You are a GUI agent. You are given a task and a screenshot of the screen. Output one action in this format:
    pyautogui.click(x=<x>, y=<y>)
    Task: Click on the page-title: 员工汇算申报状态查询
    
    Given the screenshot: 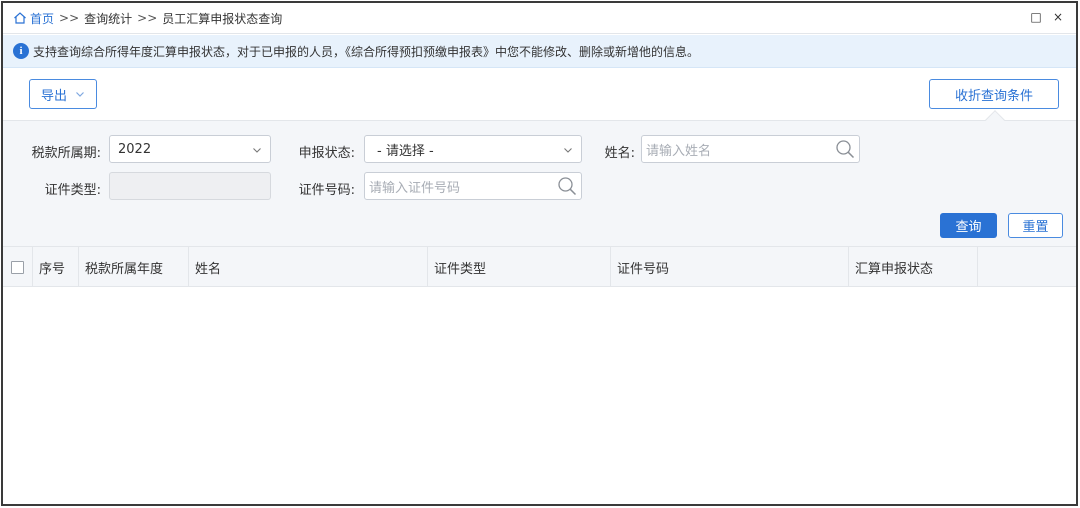 What is the action you would take?
    pyautogui.click(x=222, y=18)
    